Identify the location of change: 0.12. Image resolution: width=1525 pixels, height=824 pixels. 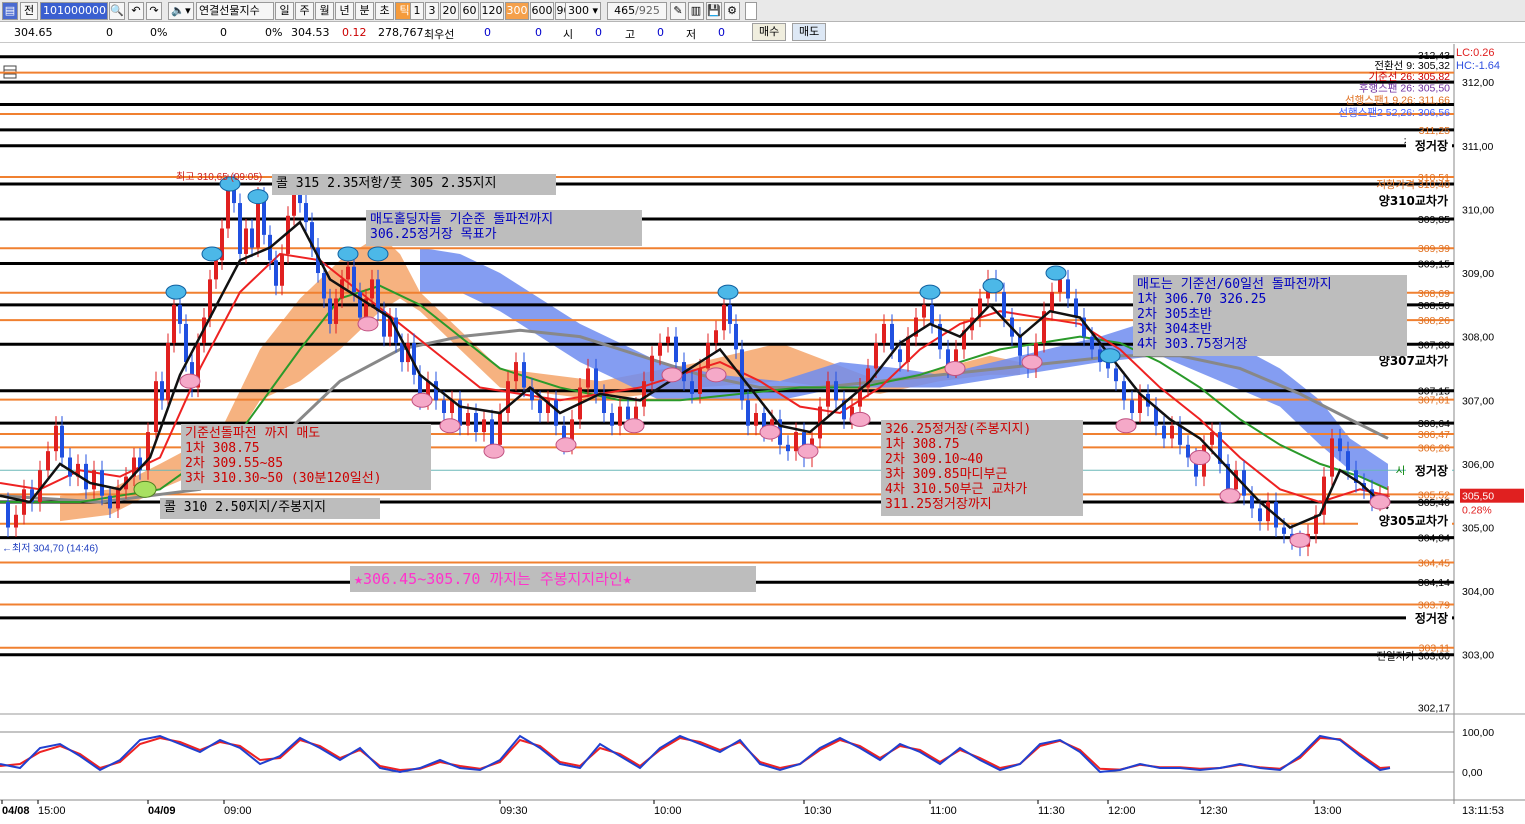
(354, 32).